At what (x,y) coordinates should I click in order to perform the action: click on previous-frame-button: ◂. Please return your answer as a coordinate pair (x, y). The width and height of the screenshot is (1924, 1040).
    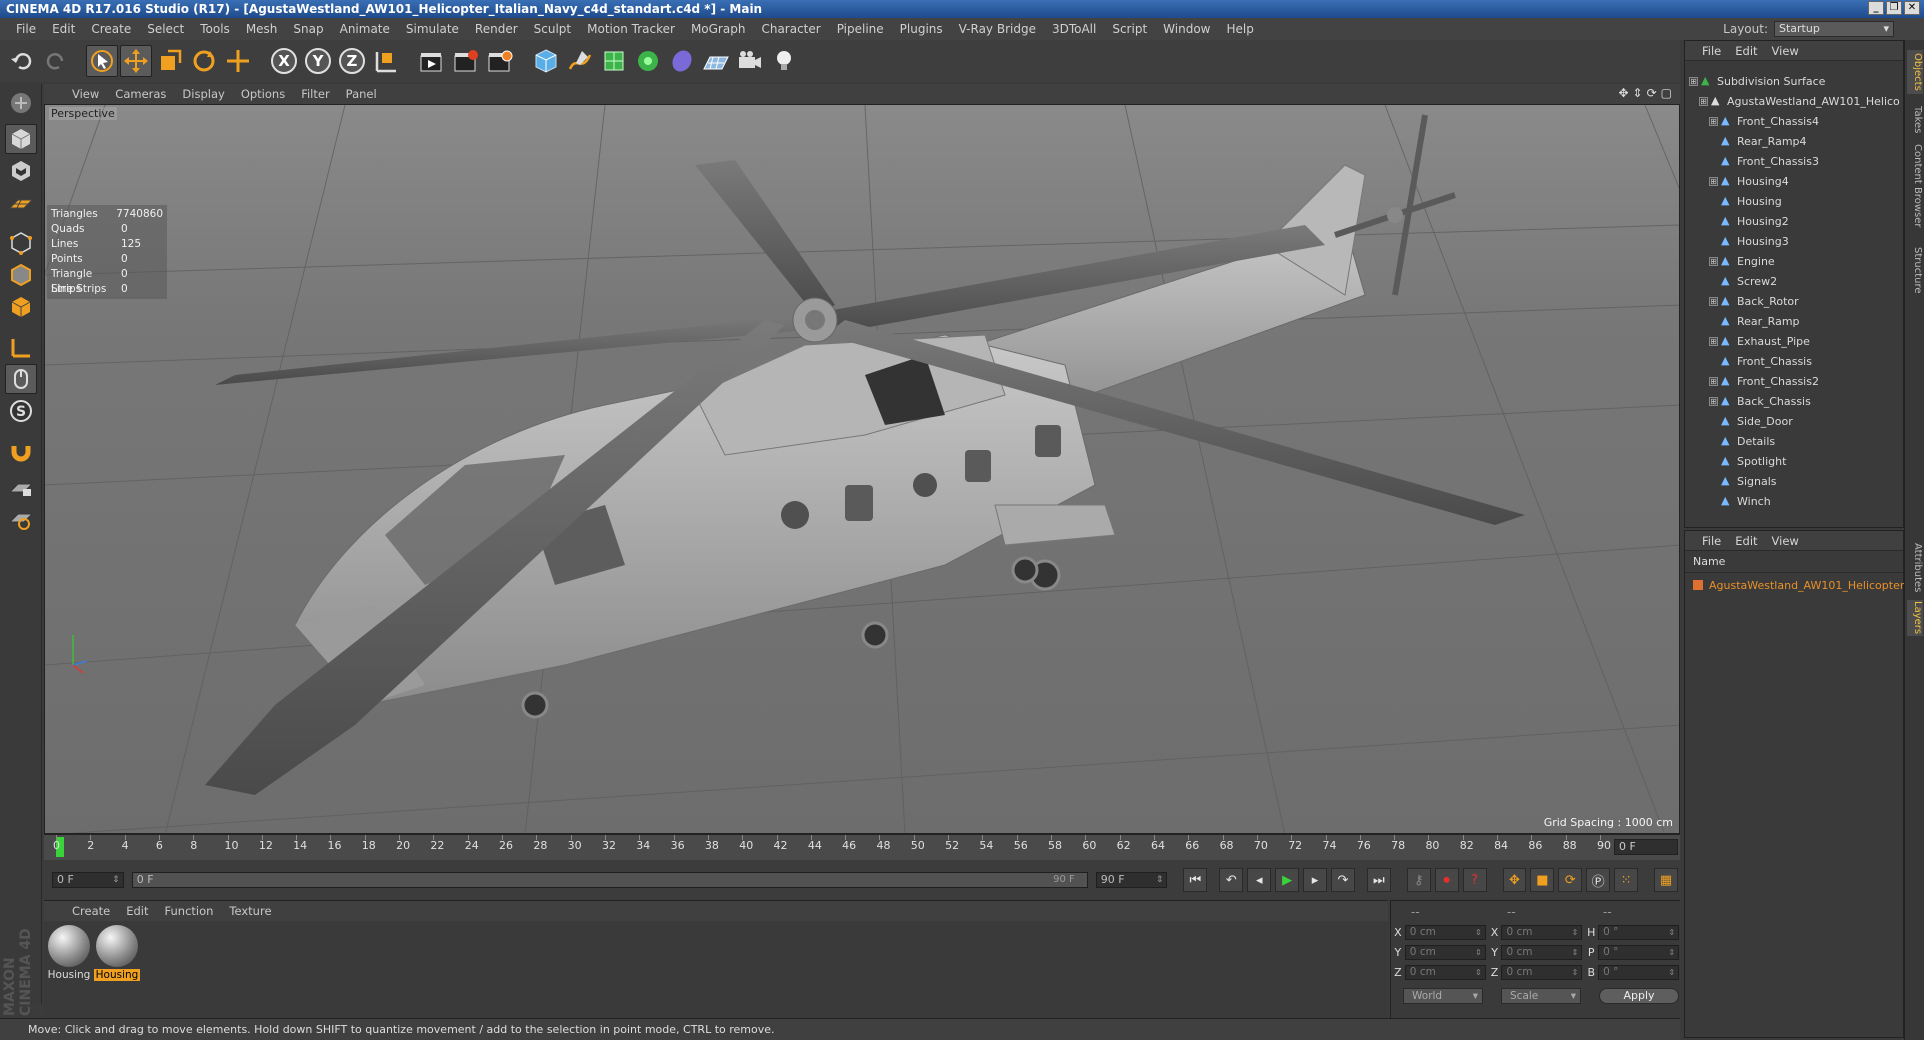
    Looking at the image, I should click on (1259, 880).